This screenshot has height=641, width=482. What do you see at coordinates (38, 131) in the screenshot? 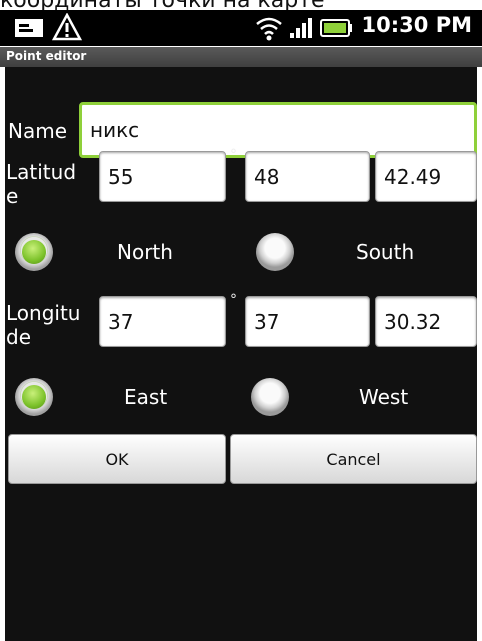
I see `name-label: Name` at bounding box center [38, 131].